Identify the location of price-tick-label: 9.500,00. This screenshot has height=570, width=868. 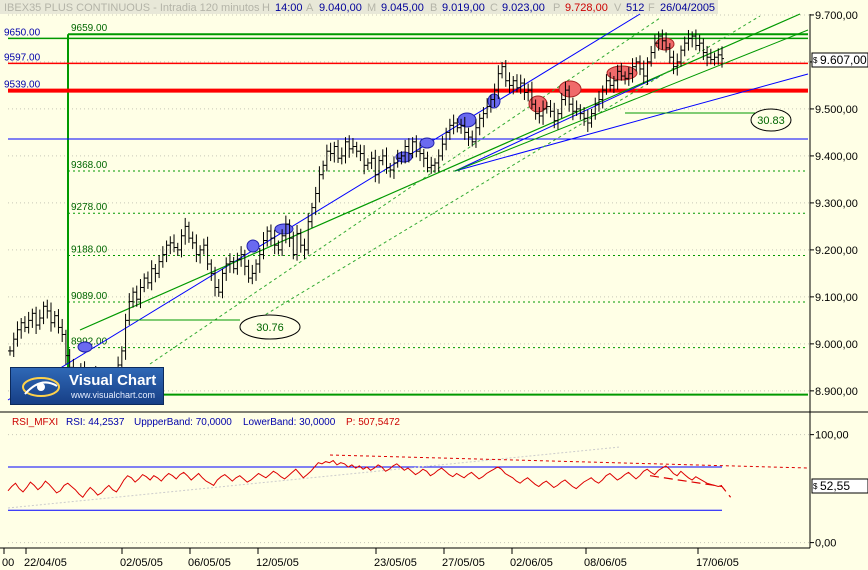
(836, 110).